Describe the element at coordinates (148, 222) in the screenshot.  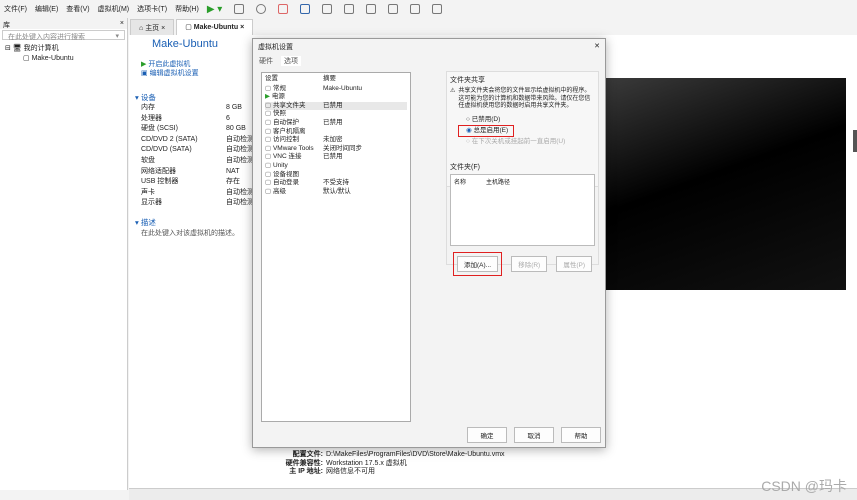
I see `section-title: 描述` at that location.